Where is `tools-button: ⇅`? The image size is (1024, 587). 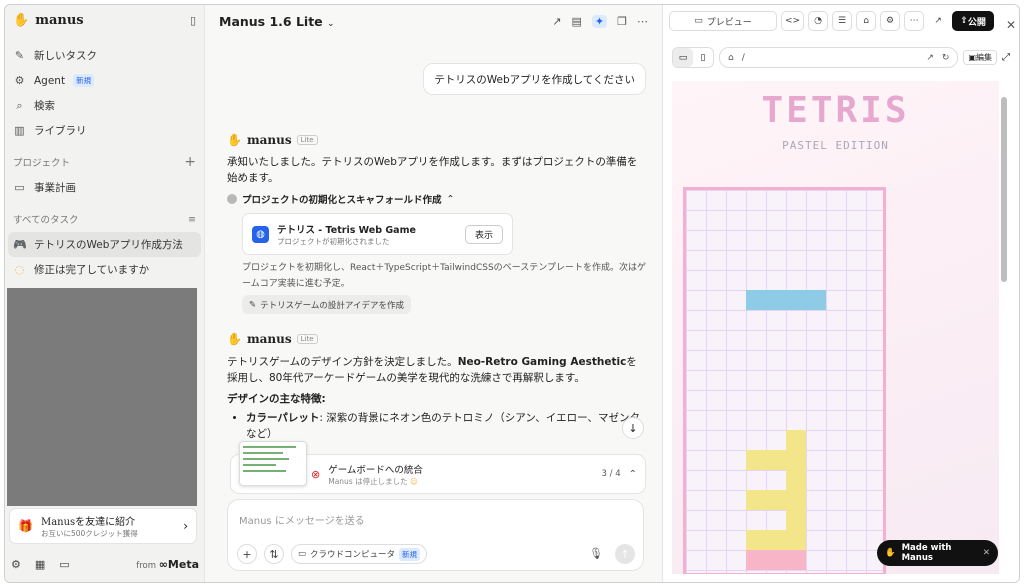 tools-button: ⇅ is located at coordinates (274, 554).